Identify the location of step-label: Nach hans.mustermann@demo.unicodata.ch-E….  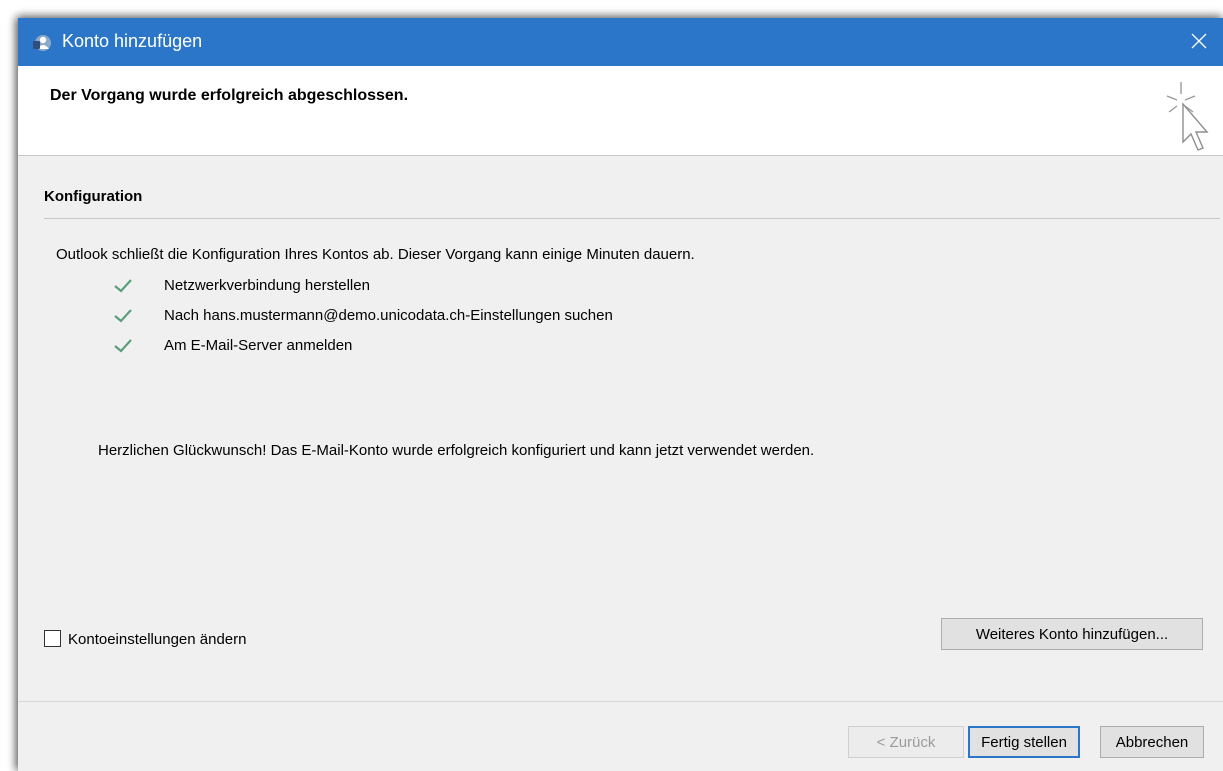
(388, 315).